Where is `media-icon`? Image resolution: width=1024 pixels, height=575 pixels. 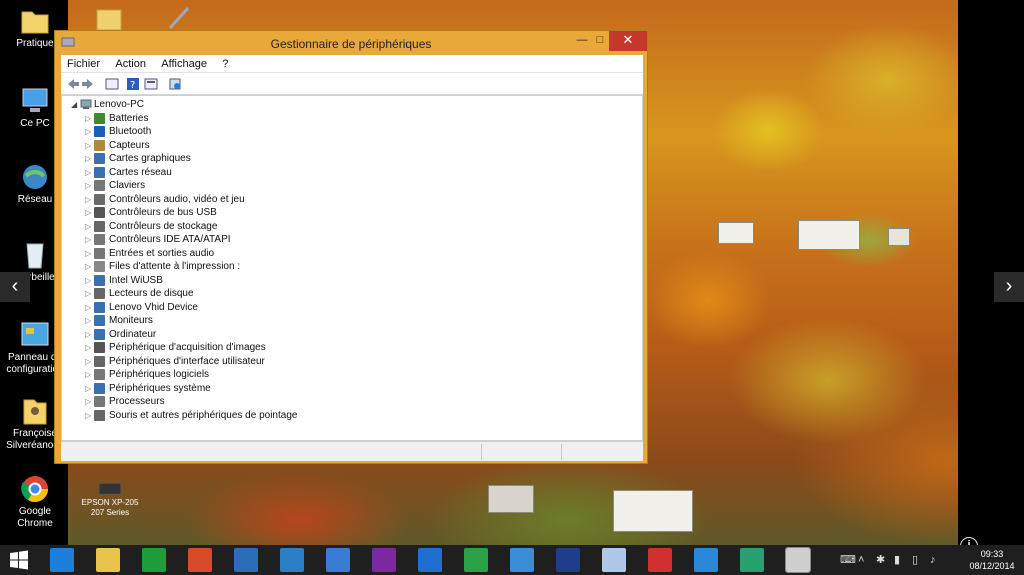
media-icon is located at coordinates (568, 560).